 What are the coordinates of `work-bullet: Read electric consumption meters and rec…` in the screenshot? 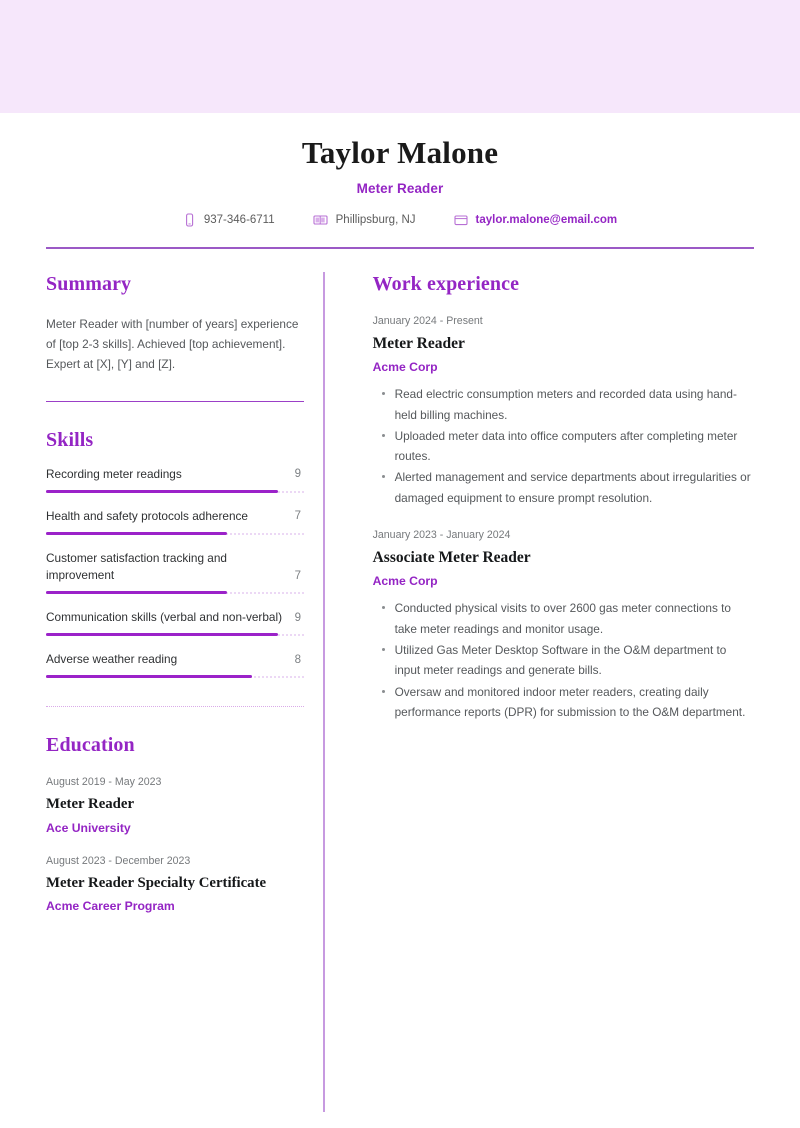 It's located at (567, 404).